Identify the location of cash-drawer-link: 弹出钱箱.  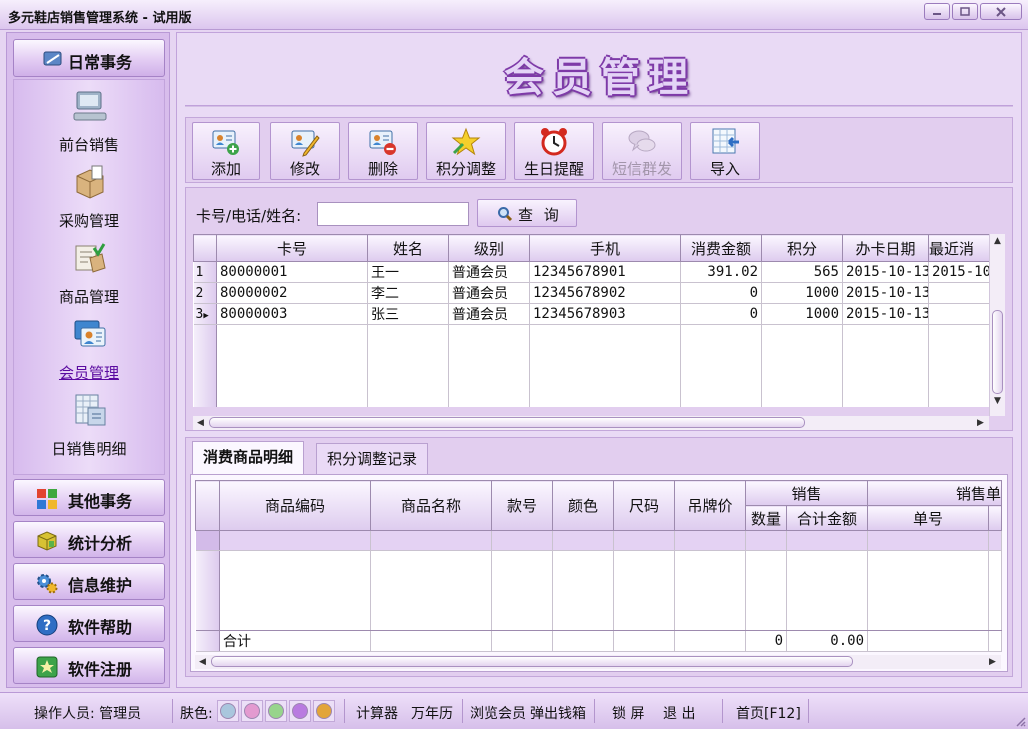
(558, 713).